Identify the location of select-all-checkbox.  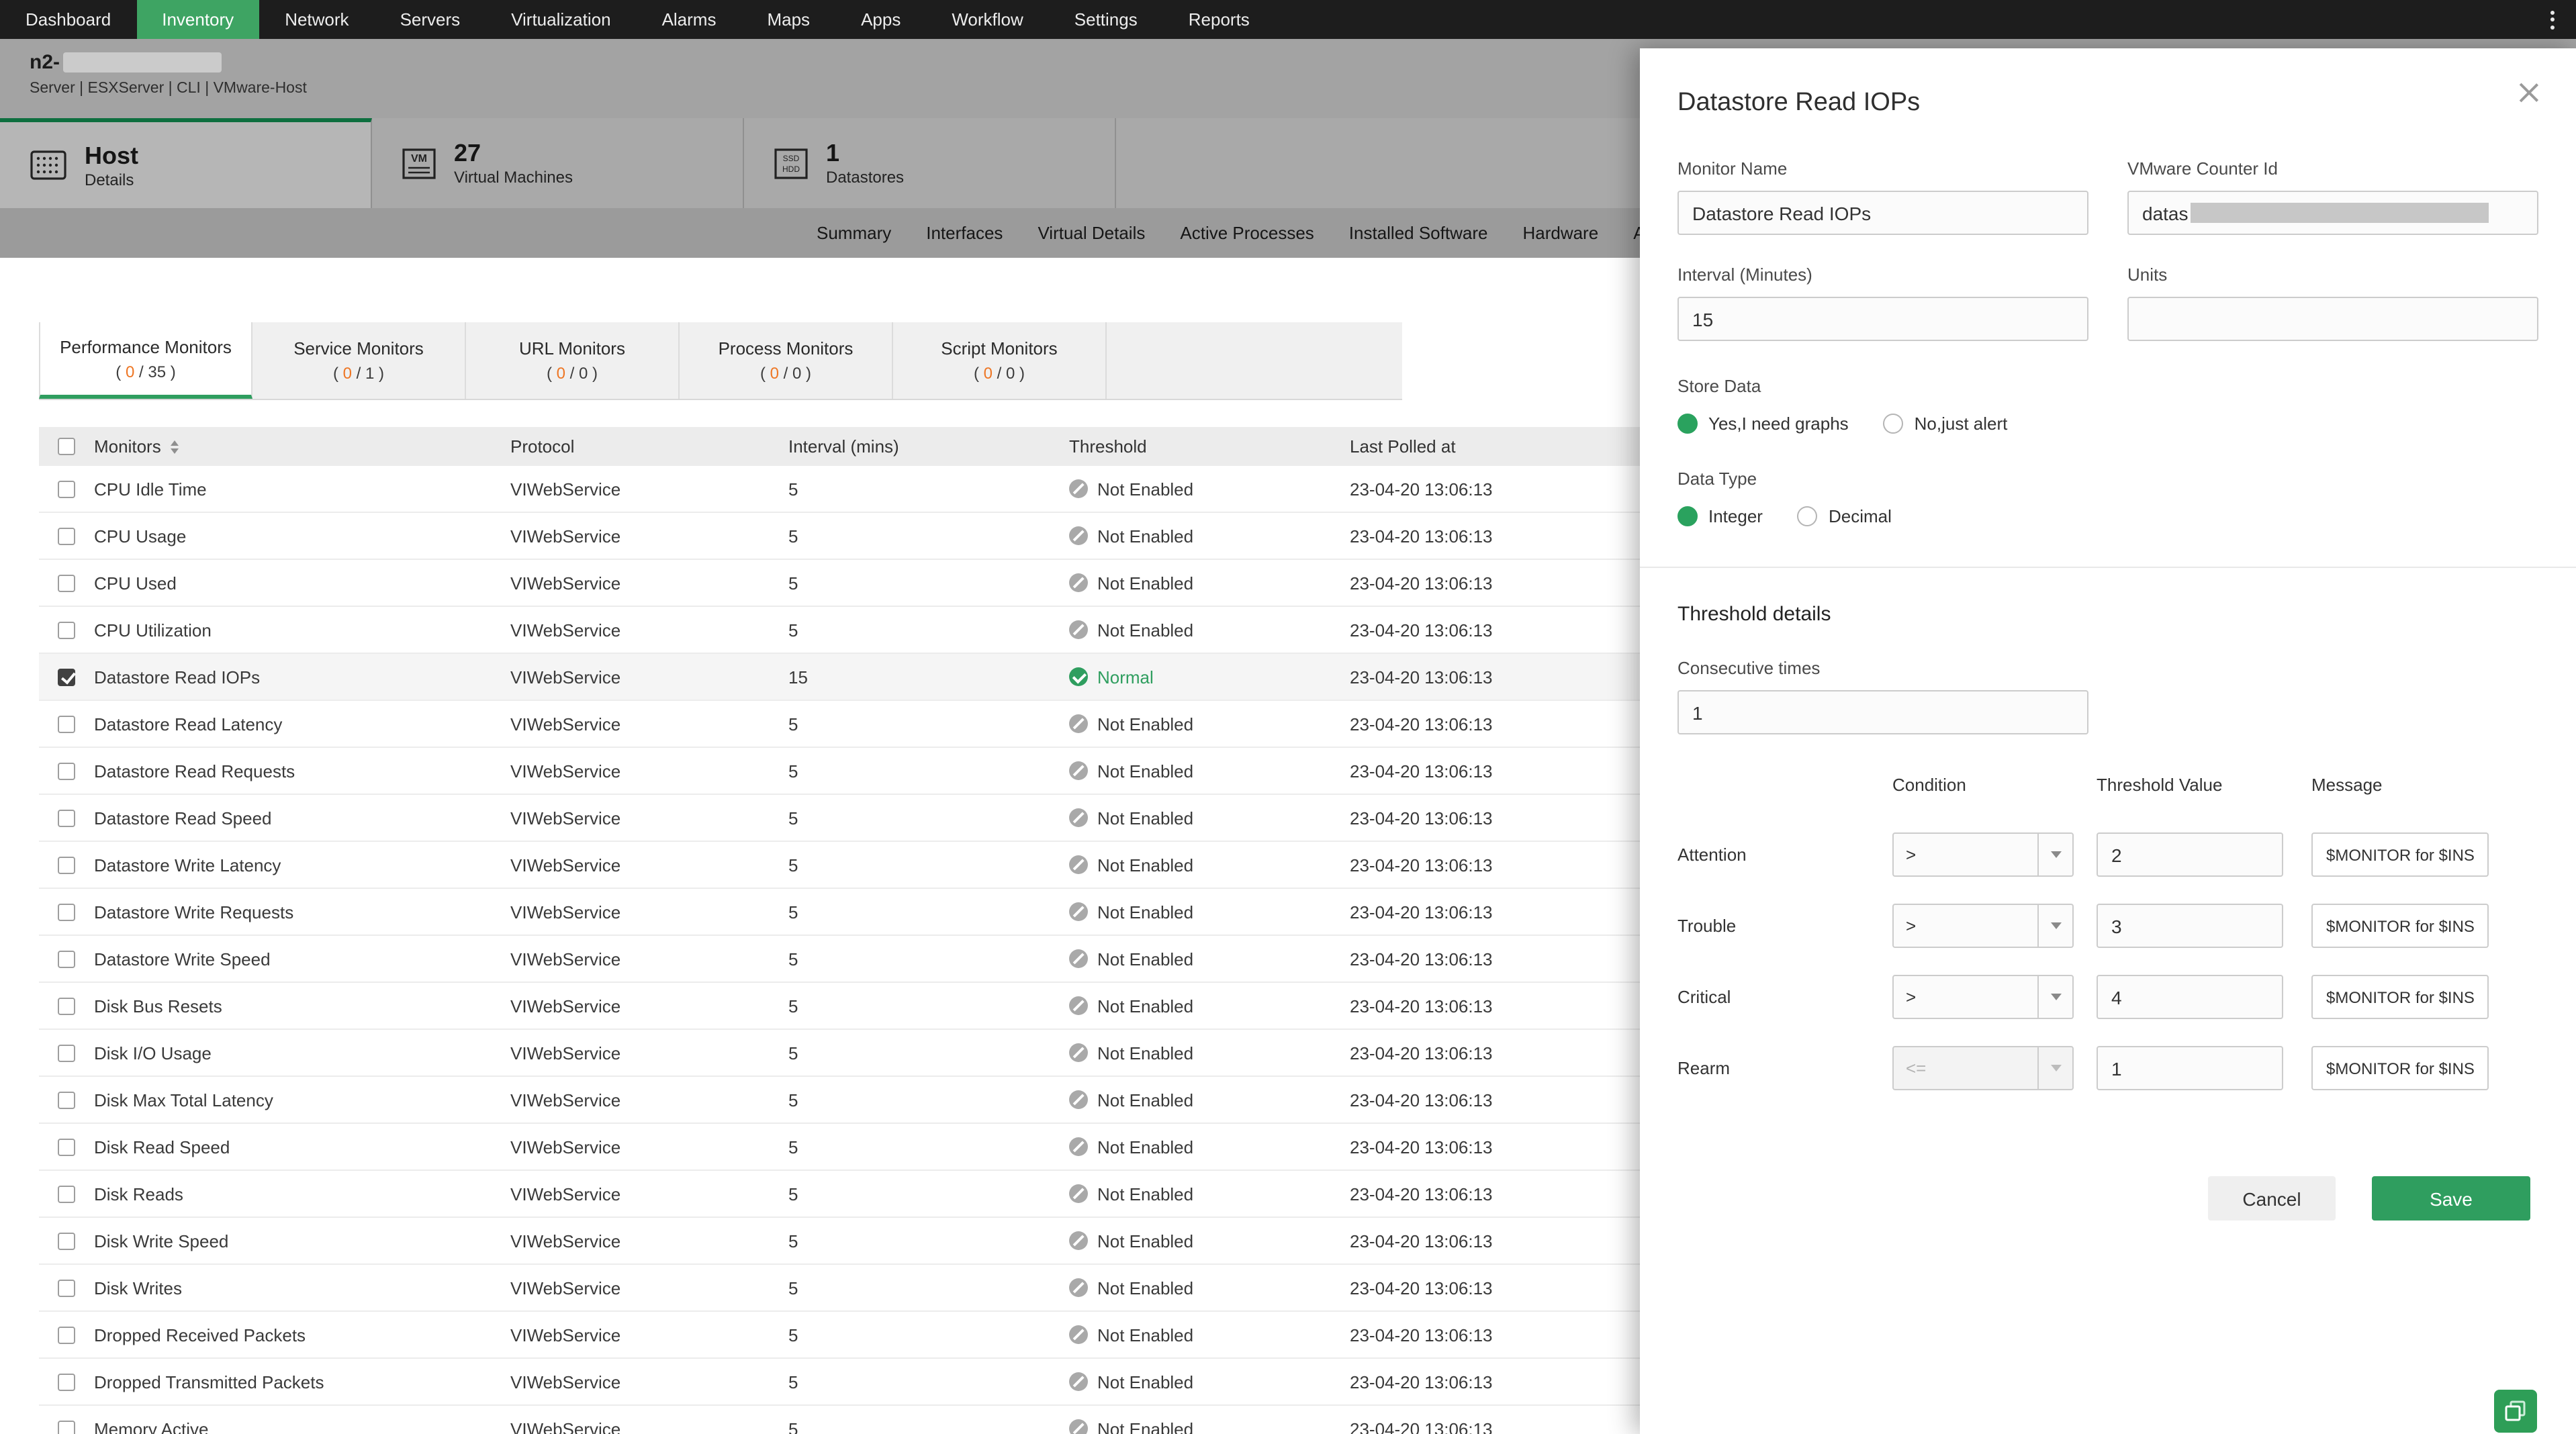
(66, 446).